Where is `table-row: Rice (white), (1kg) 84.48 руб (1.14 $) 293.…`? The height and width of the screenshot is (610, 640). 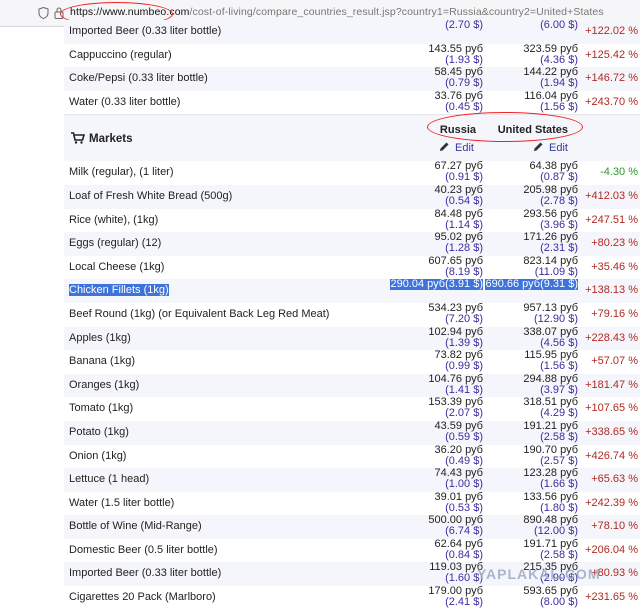 table-row: Rice (white), (1kg) 84.48 руб (1.14 $) 293.… is located at coordinates (352, 220).